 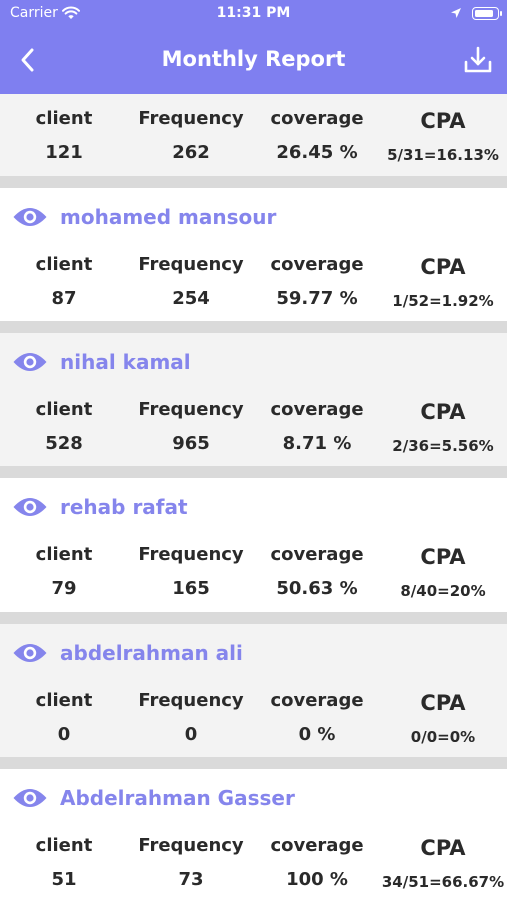 I want to click on client-column: client 51, so click(x=67, y=862).